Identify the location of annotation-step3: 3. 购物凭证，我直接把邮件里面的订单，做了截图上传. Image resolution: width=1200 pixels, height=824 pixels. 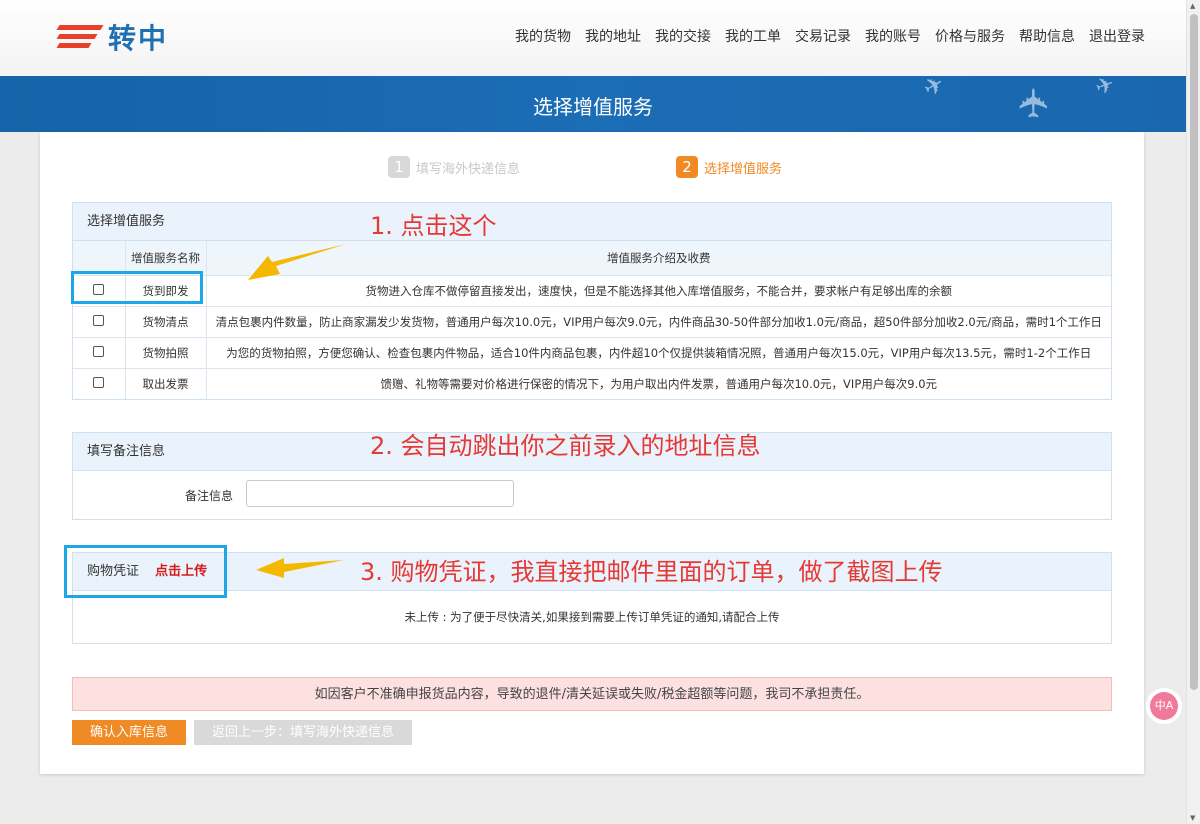
(651, 572).